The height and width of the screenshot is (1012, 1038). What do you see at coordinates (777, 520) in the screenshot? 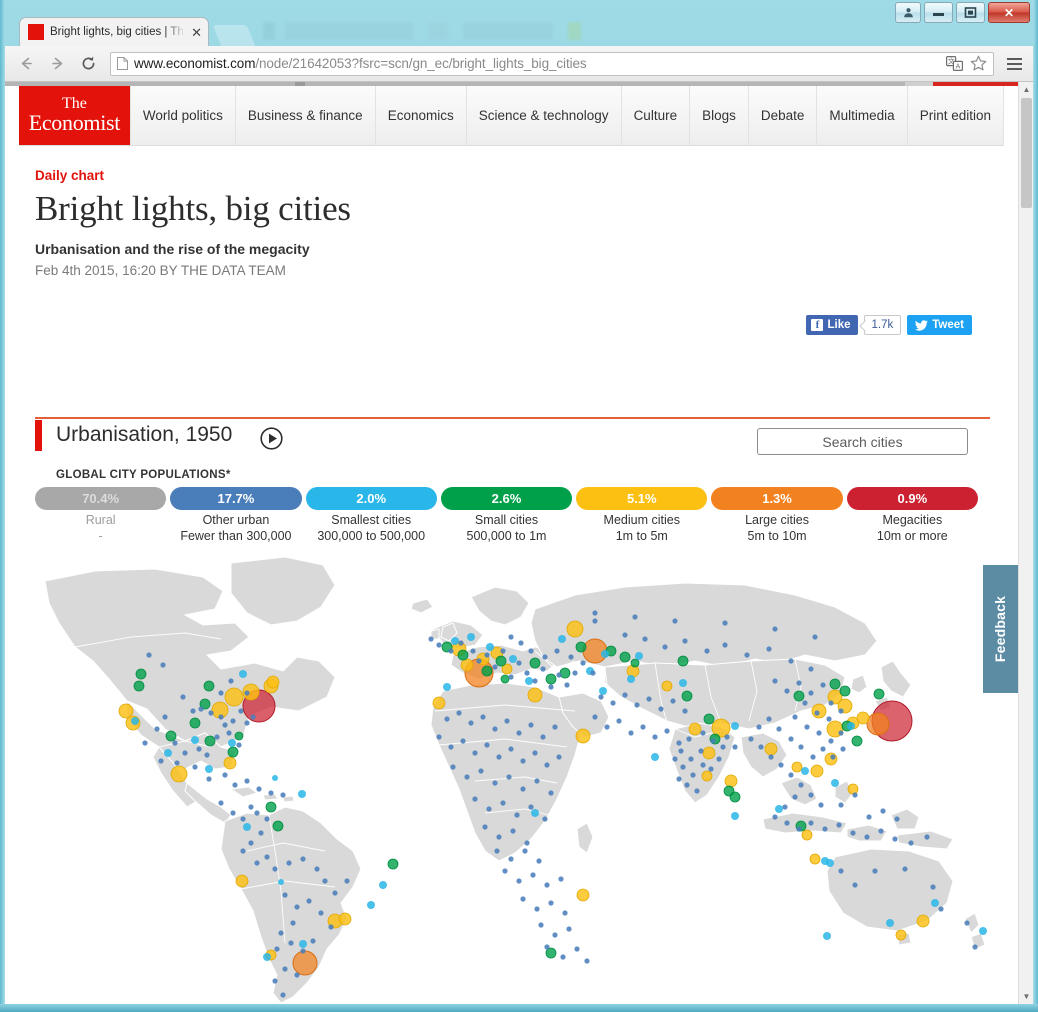
I see `legend-label: Large cities` at bounding box center [777, 520].